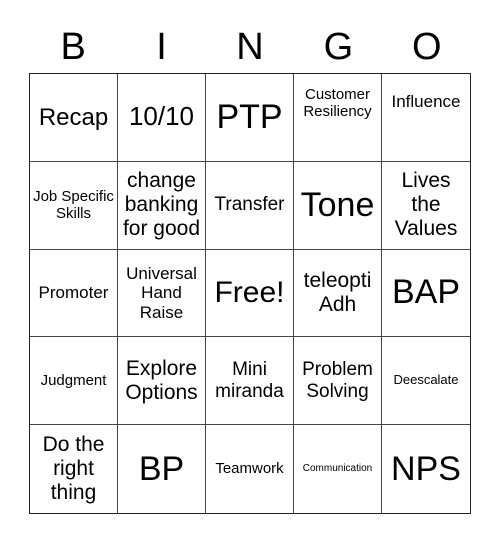 The height and width of the screenshot is (544, 500). I want to click on bingo-cell: Job Specific Skills, so click(74, 205).